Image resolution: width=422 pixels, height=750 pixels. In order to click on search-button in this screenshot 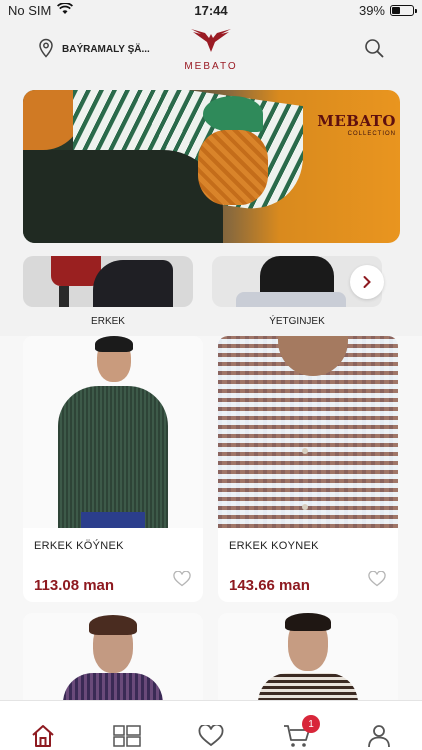, I will do `click(374, 50)`.